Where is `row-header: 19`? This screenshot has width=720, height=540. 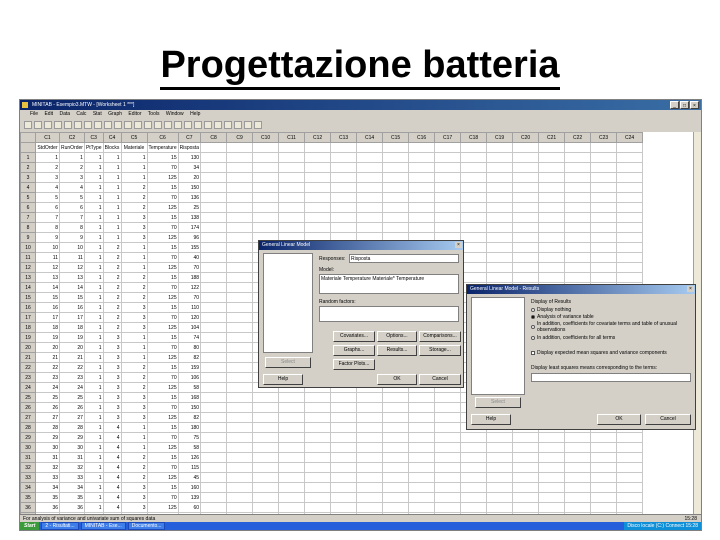
row-header: 19 is located at coordinates (28, 337).